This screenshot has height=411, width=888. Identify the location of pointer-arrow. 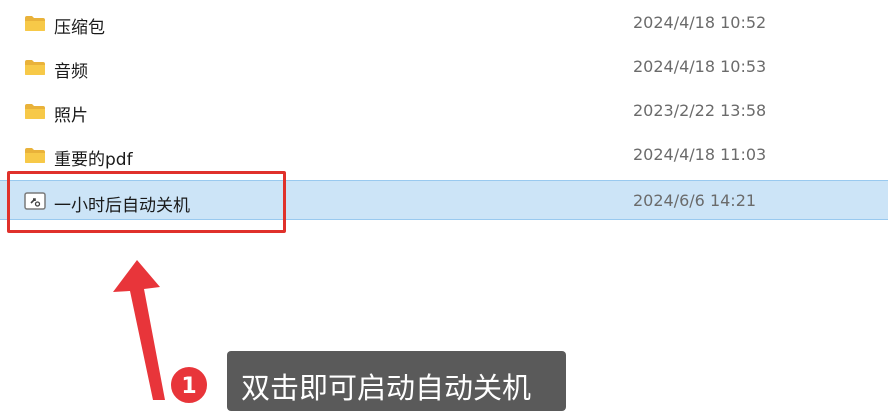
(139, 330).